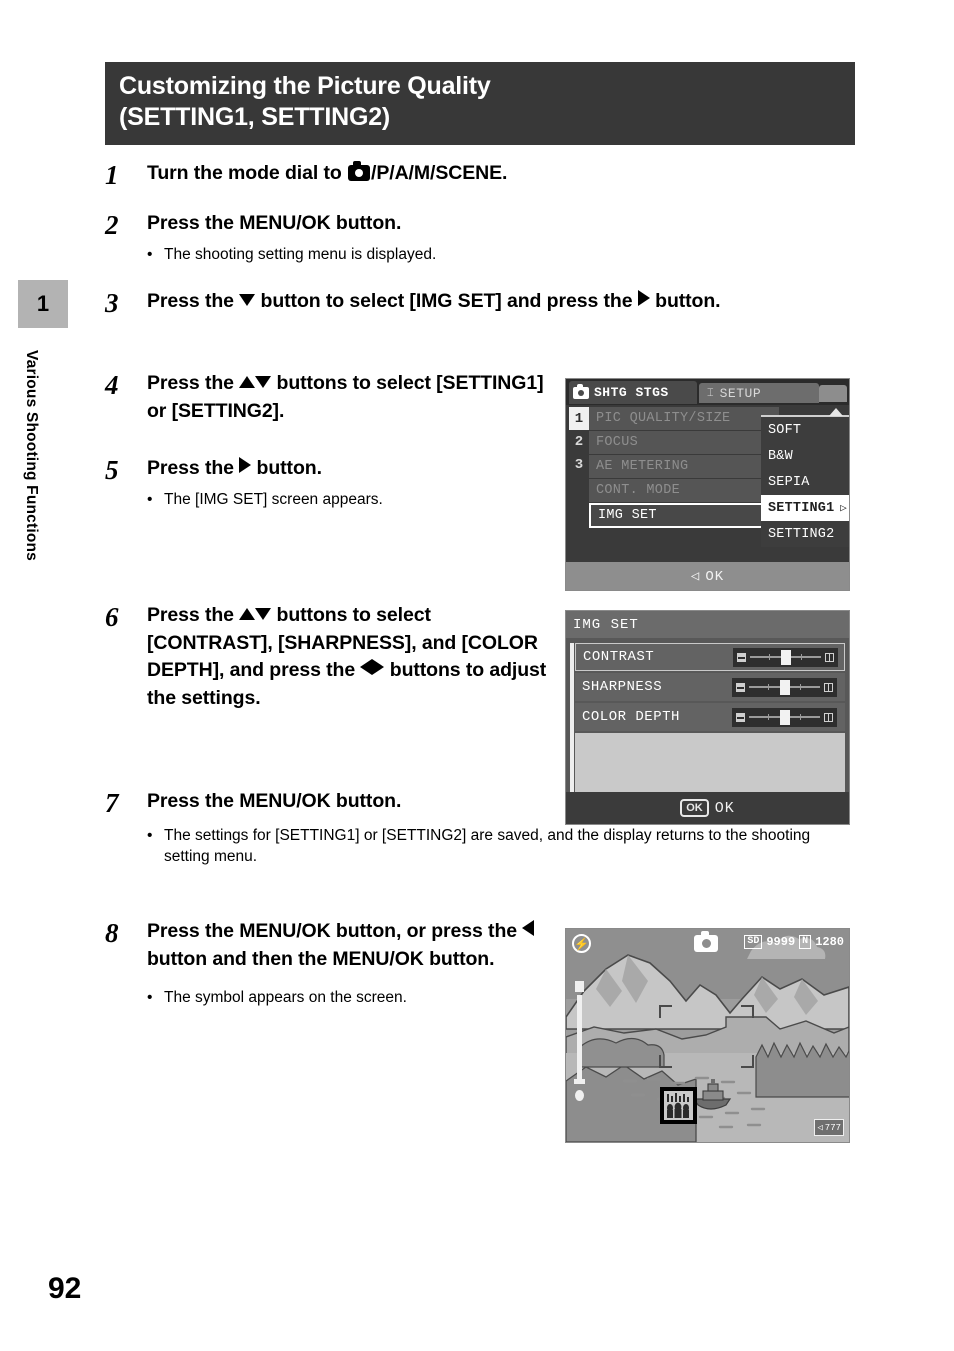 Image resolution: width=954 pixels, height=1351 pixels. I want to click on submenu-item-sepia: SEPIA, so click(805, 482).